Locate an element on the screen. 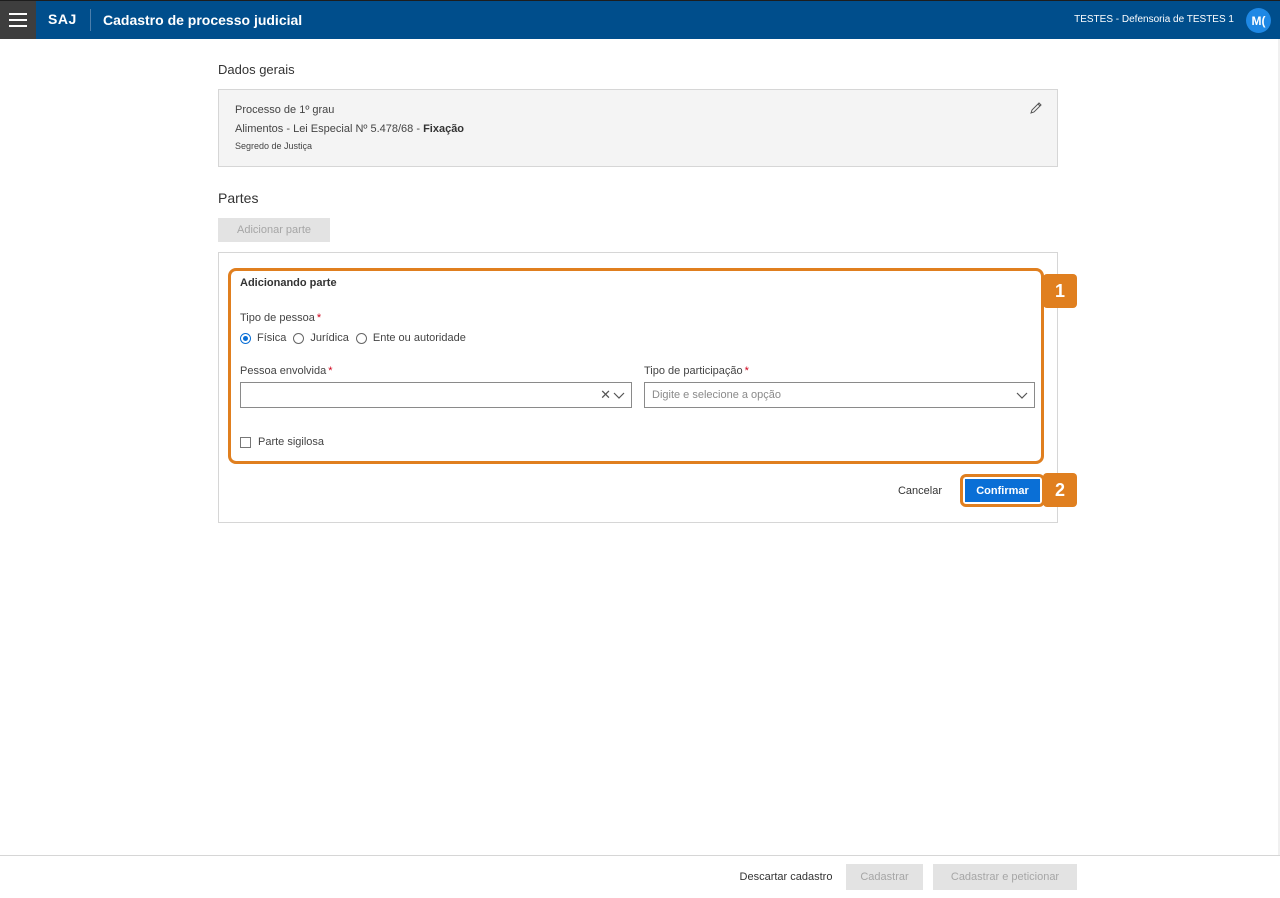 Image resolution: width=1280 pixels, height=898 pixels. tipo-participacao-label-text: Tipo de participação is located at coordinates (693, 371).